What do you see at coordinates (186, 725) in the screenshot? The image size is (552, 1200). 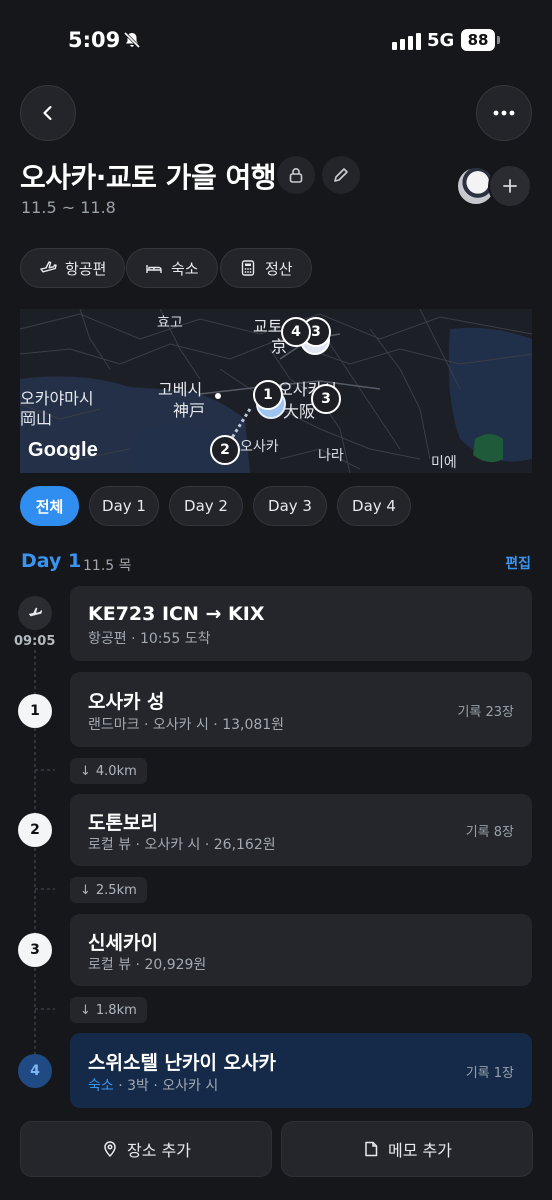 I see `place-subtitle-1: 랜드마크 · 오사카 시 · 13,081원` at bounding box center [186, 725].